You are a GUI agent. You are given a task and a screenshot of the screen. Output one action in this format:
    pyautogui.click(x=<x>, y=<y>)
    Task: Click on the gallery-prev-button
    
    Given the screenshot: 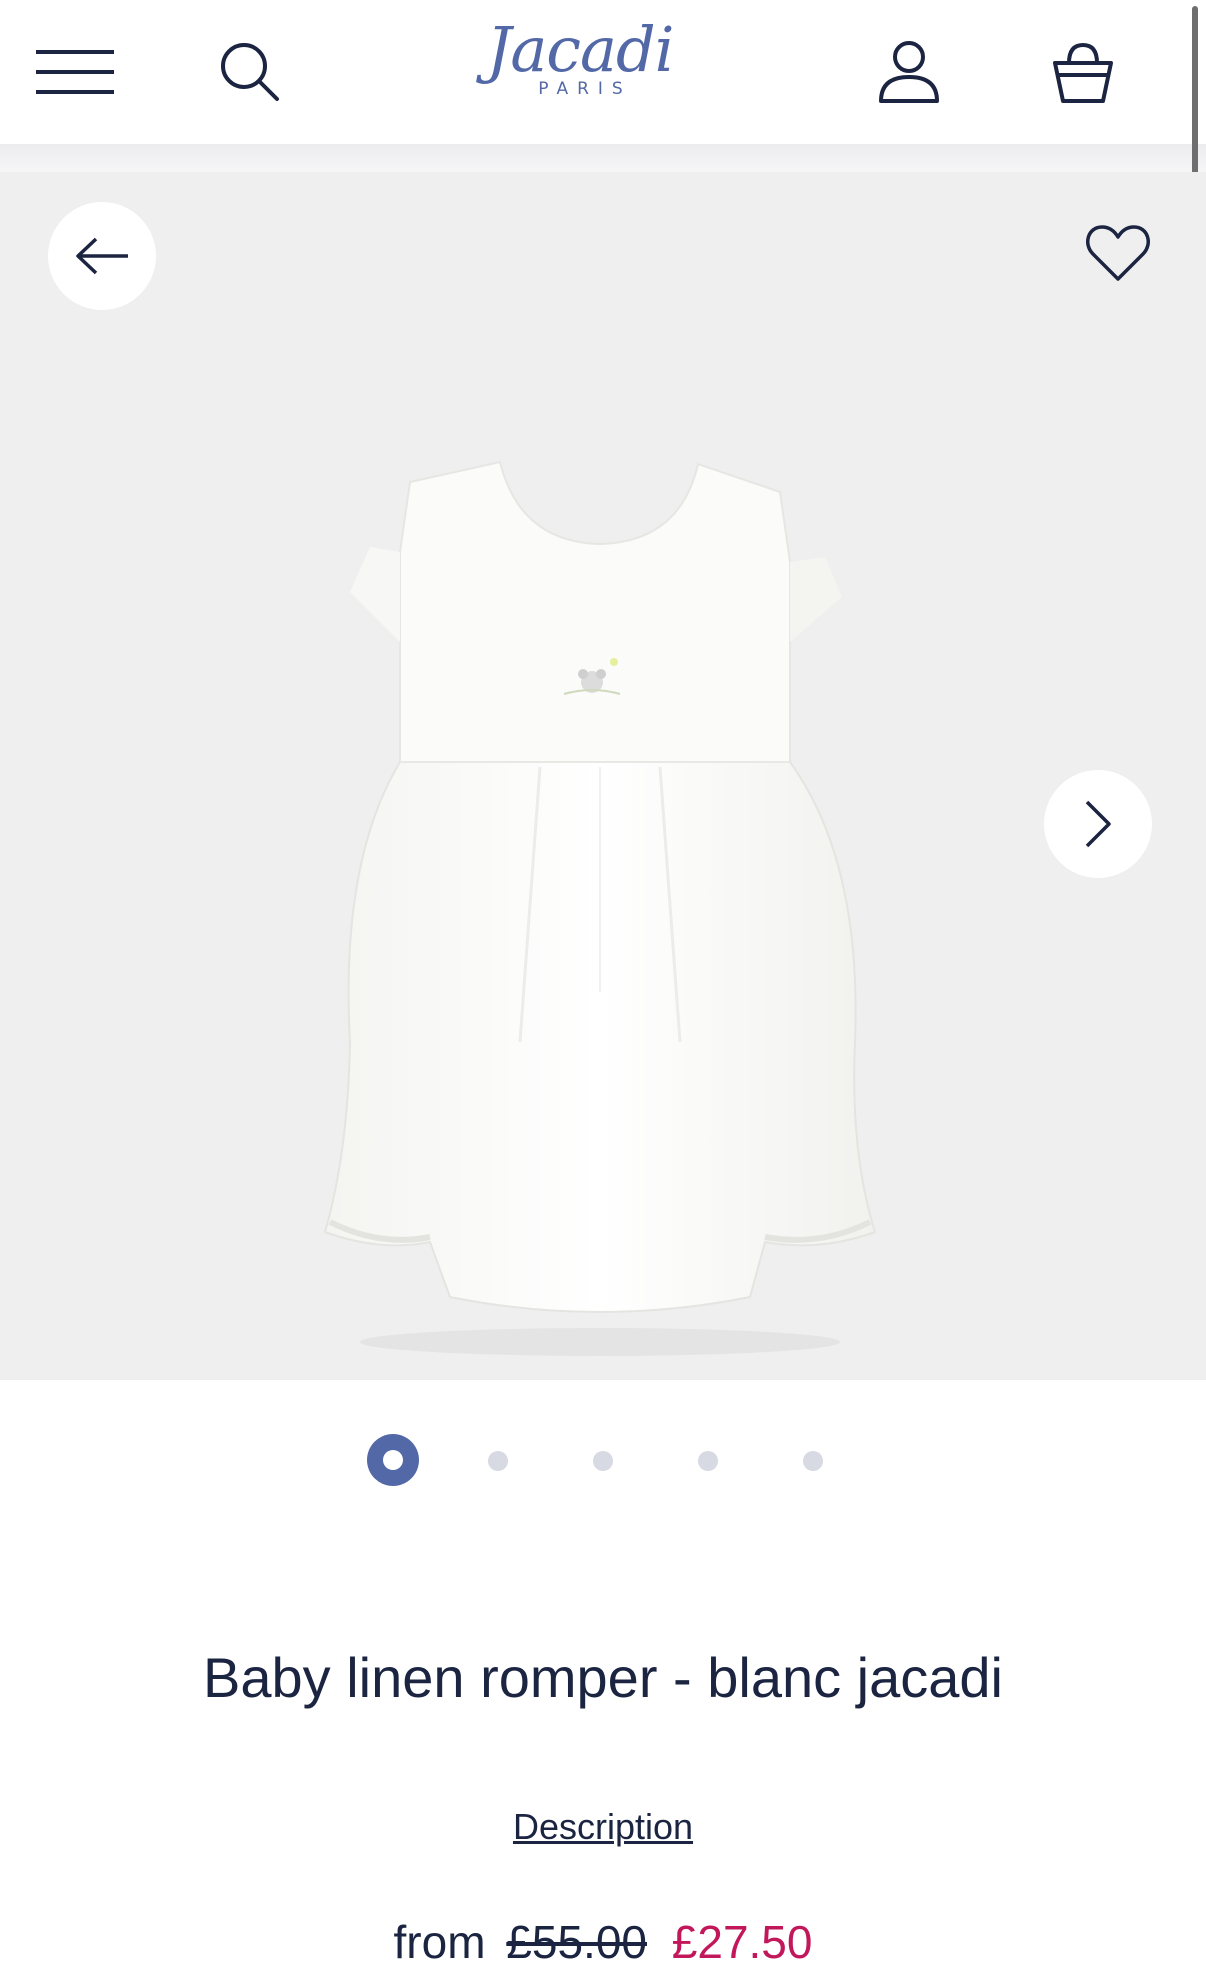 What is the action you would take?
    pyautogui.click(x=102, y=256)
    